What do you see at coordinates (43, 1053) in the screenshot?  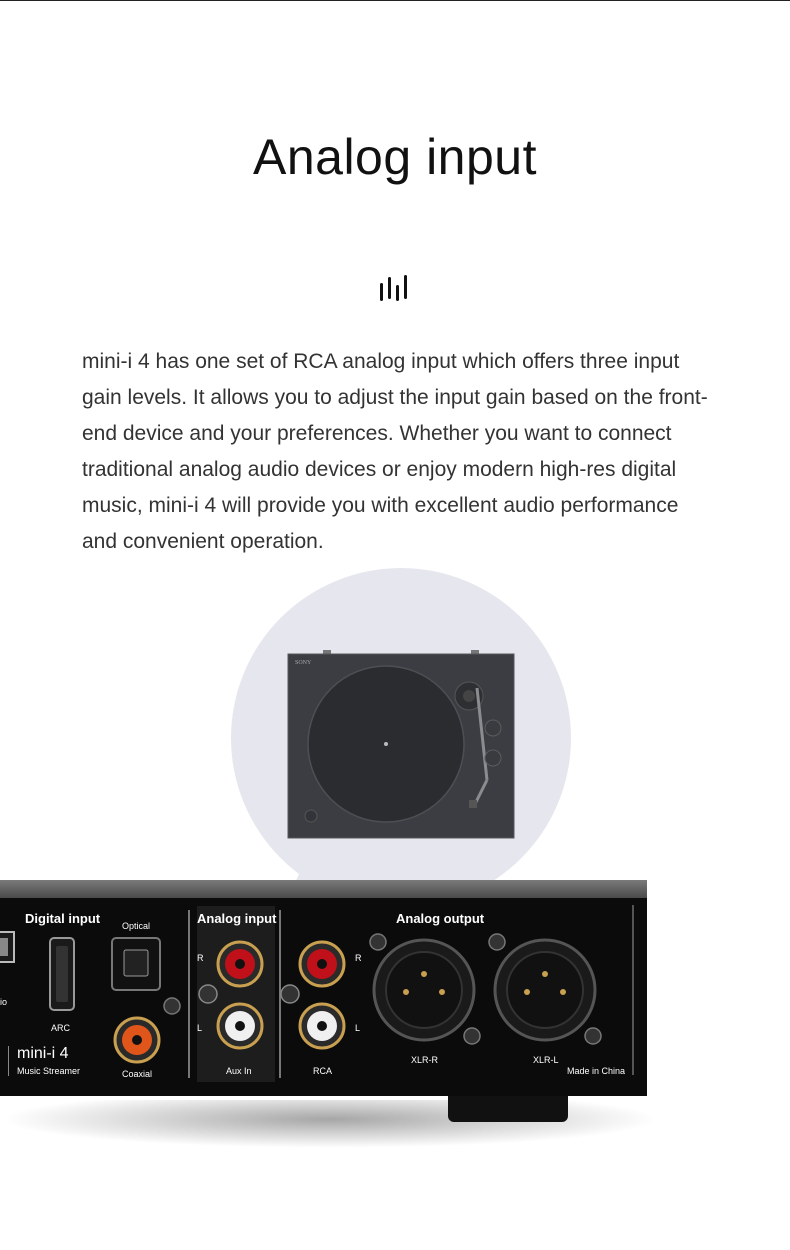 I see `model-name: mini-i 4` at bounding box center [43, 1053].